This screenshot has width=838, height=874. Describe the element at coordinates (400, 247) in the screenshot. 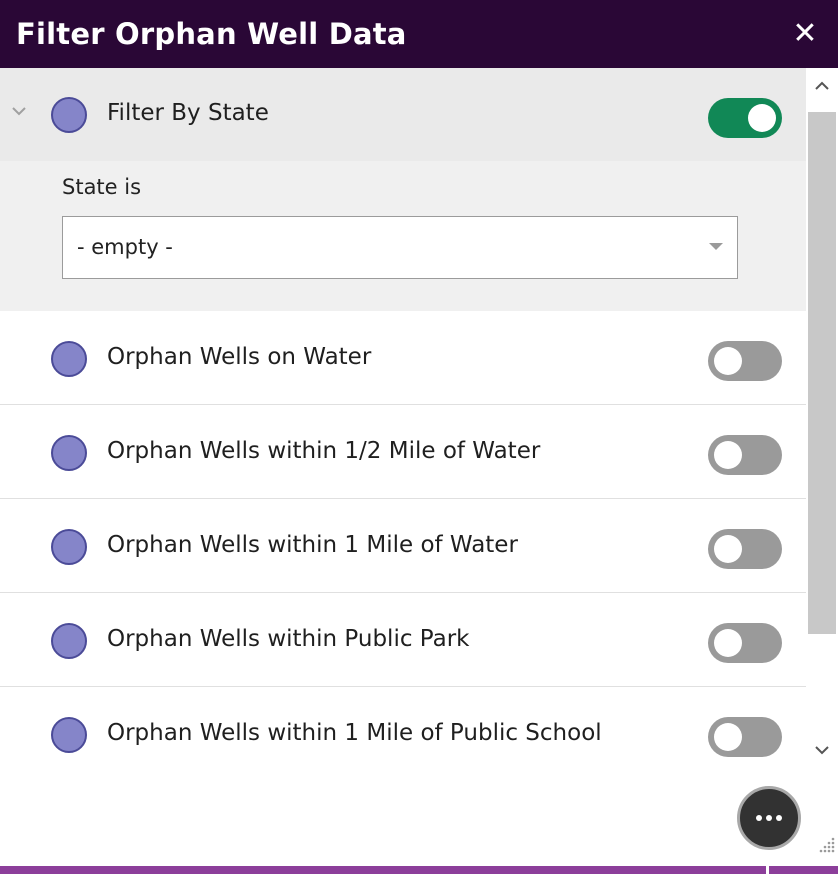

I see `state-select: - empty -` at that location.